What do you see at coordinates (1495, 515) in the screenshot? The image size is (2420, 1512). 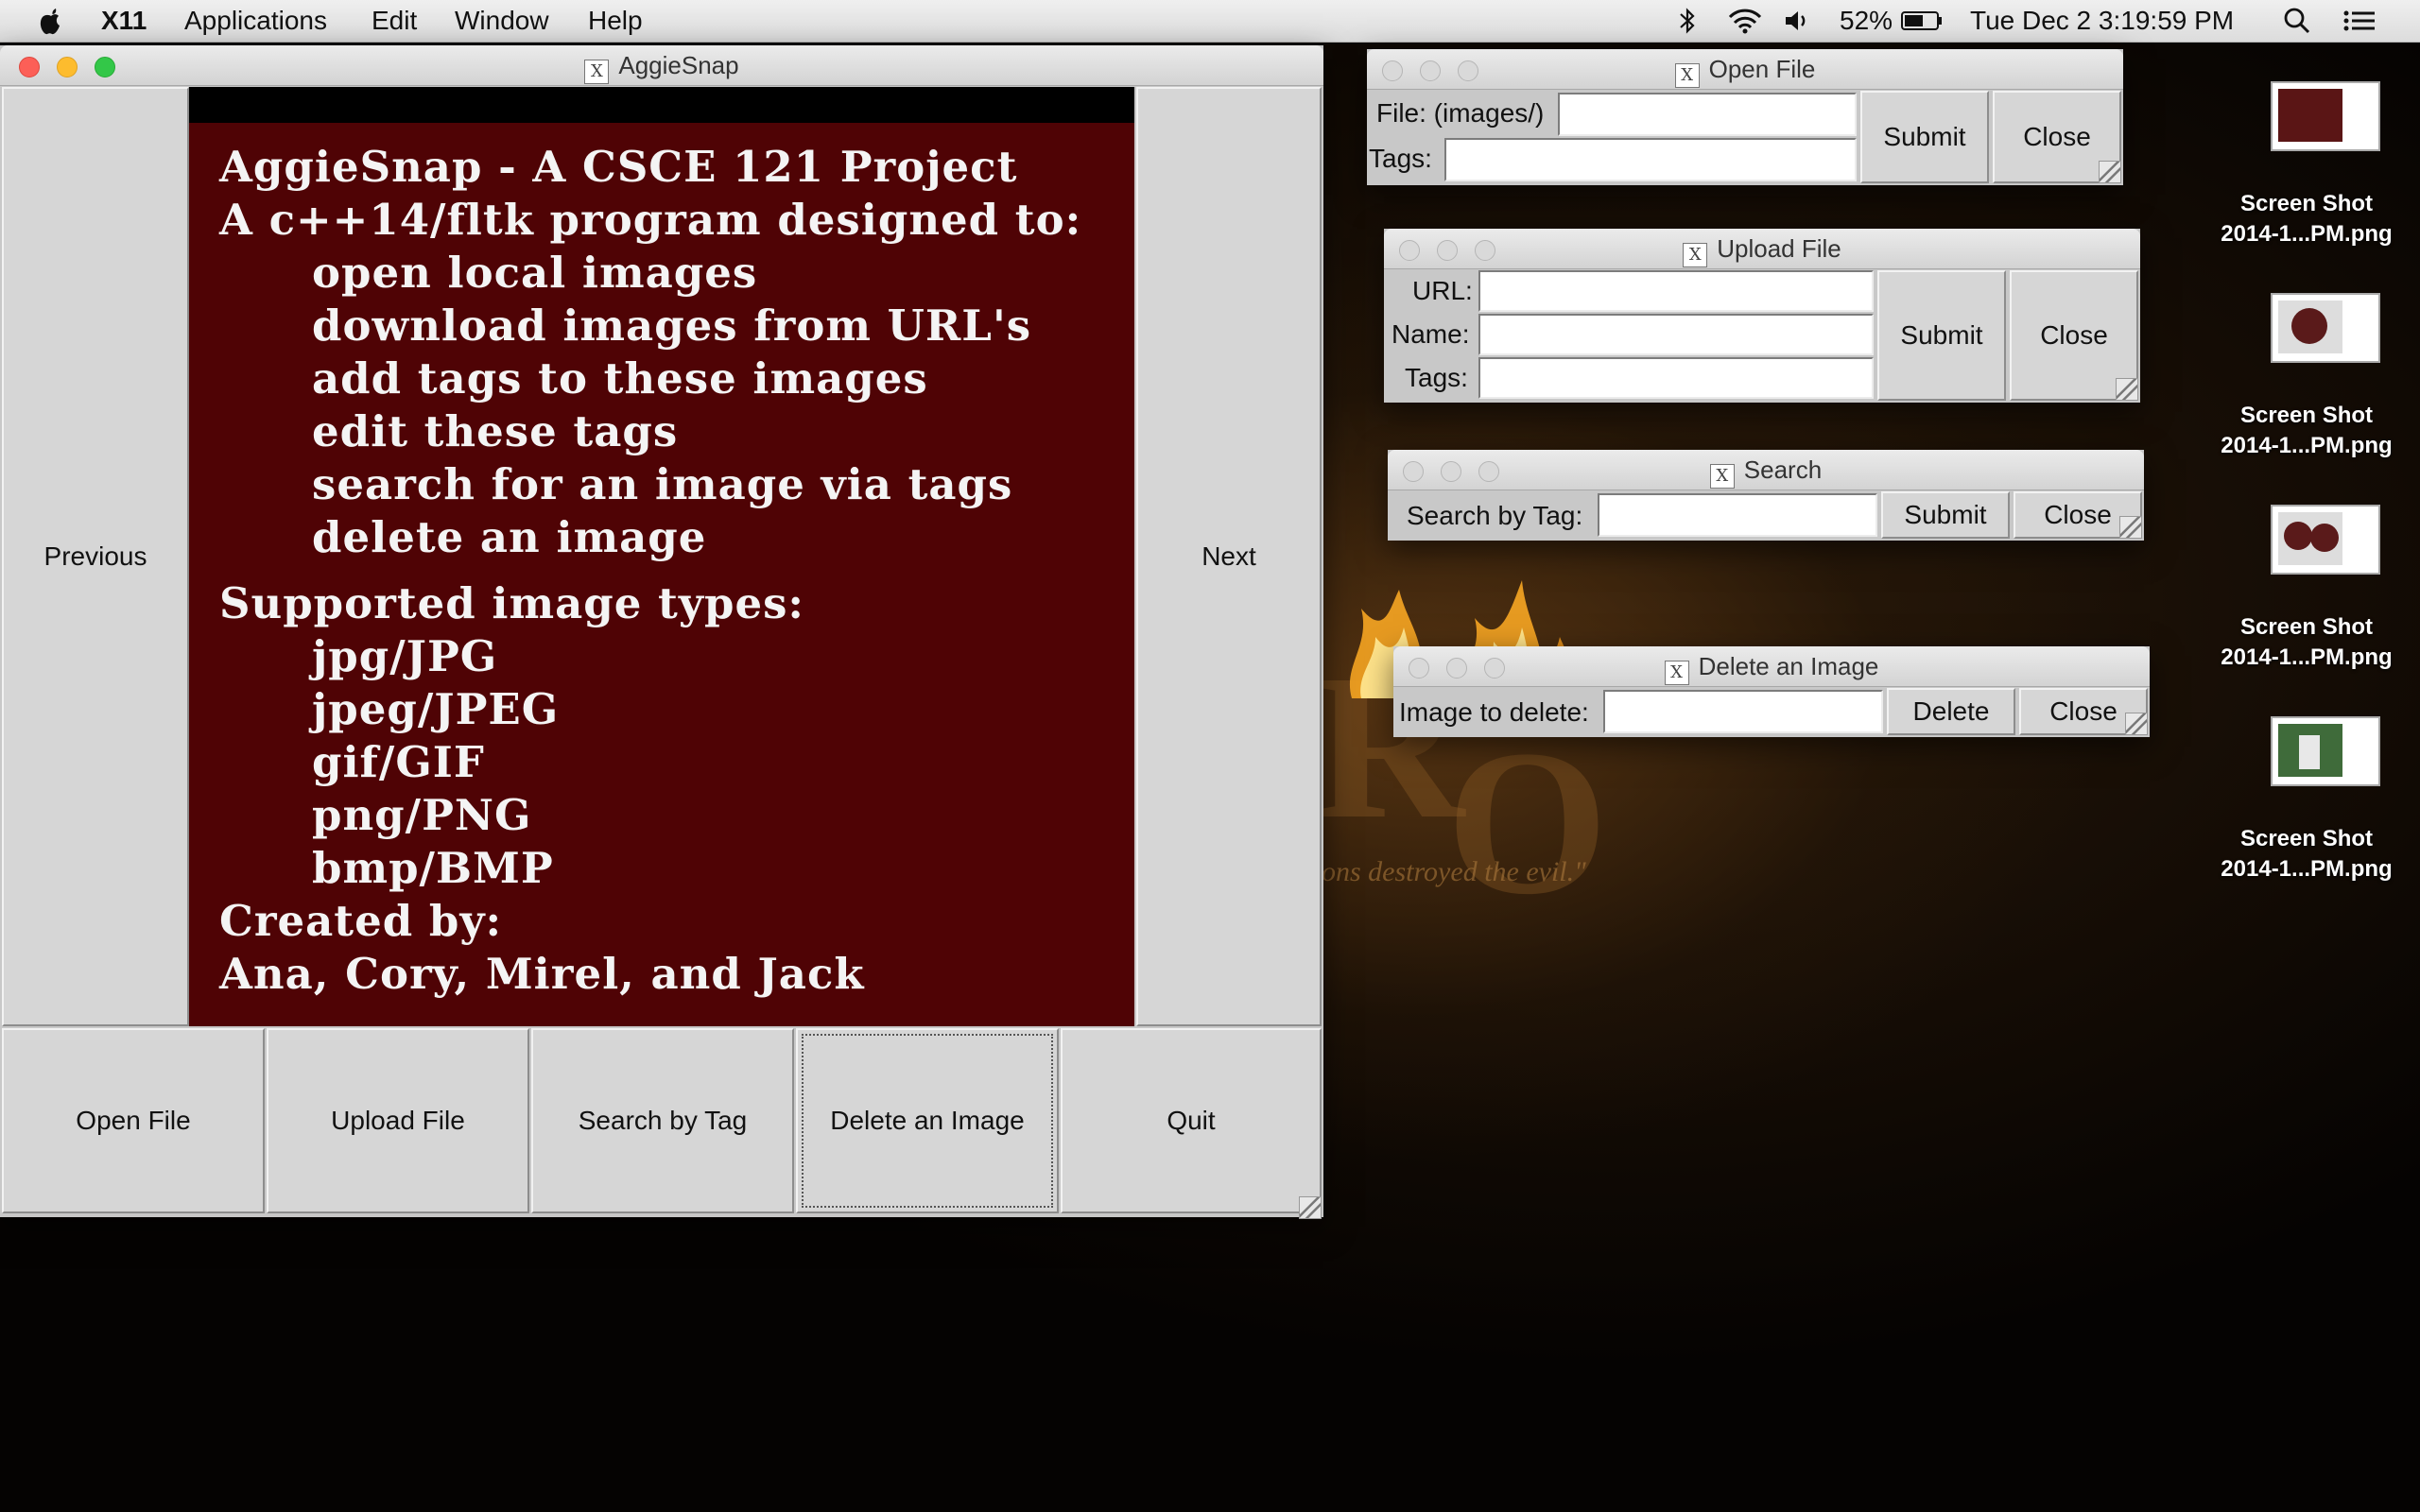 I see `search-by-tag-label: Search by Tag:` at bounding box center [1495, 515].